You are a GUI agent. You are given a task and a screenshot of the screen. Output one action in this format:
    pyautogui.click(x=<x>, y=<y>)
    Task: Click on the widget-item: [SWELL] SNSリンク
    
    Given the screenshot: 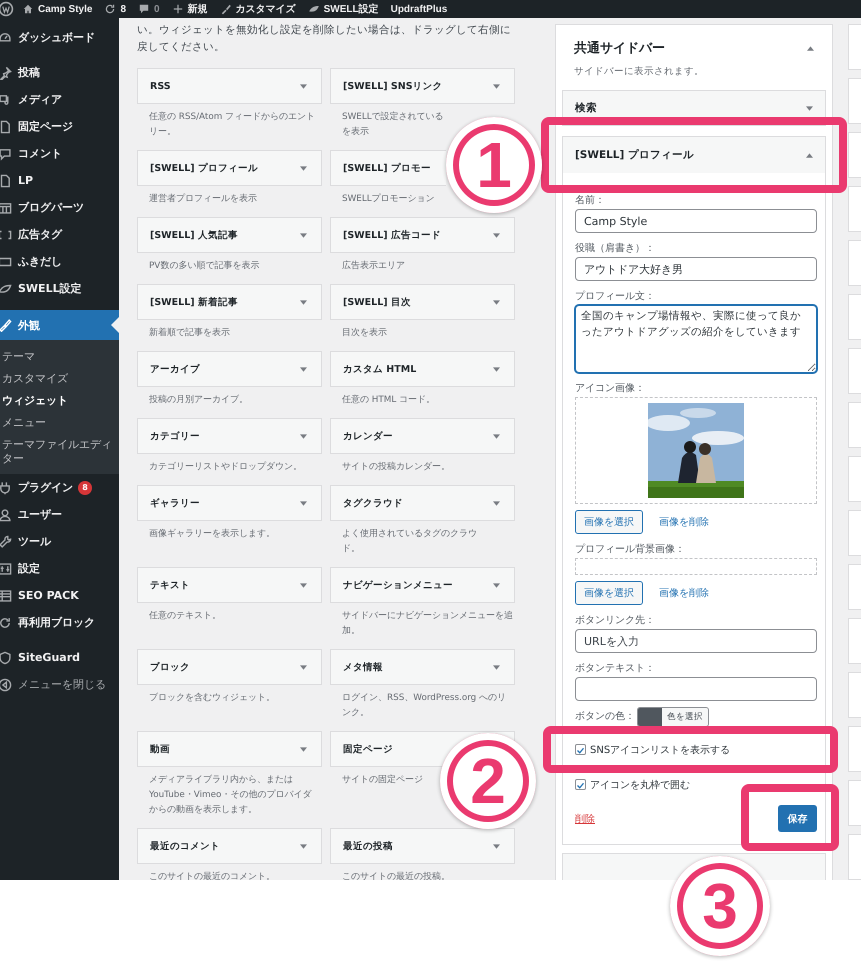 What is the action you would take?
    pyautogui.click(x=422, y=86)
    